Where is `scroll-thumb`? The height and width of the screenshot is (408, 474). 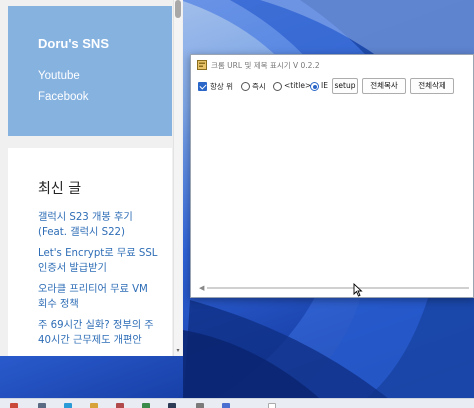
scroll-thumb is located at coordinates (178, 9).